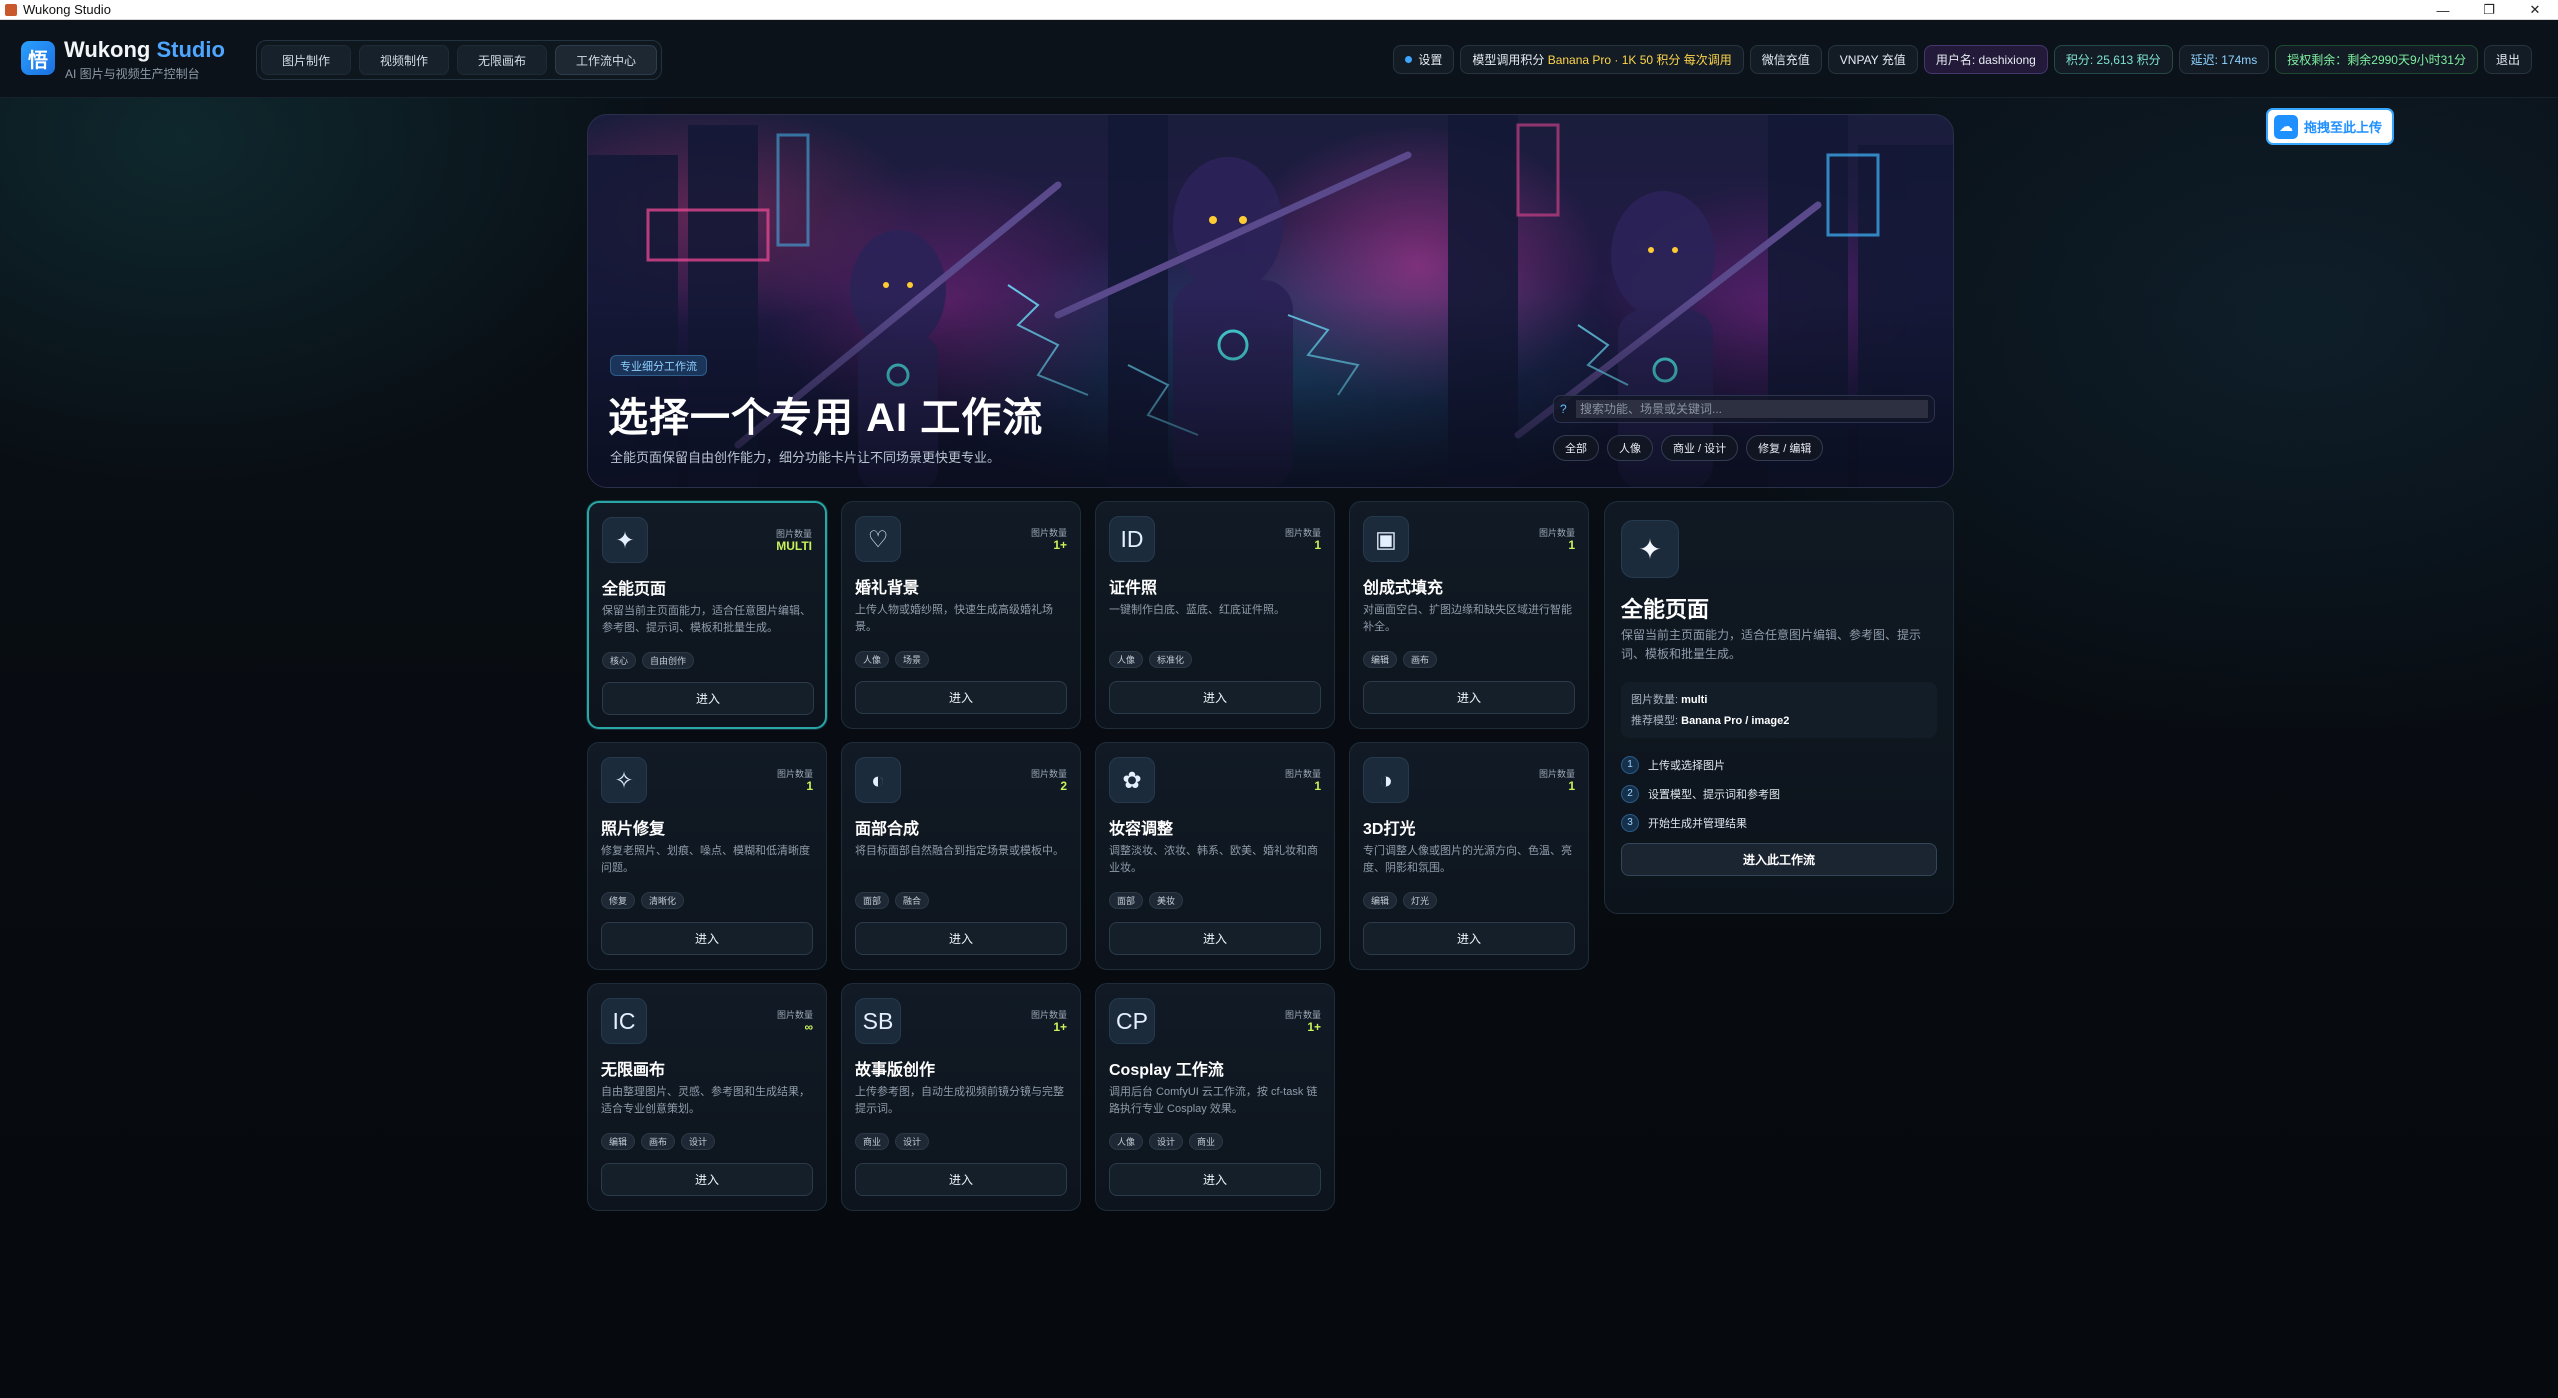  I want to click on step-number: 1, so click(1630, 764).